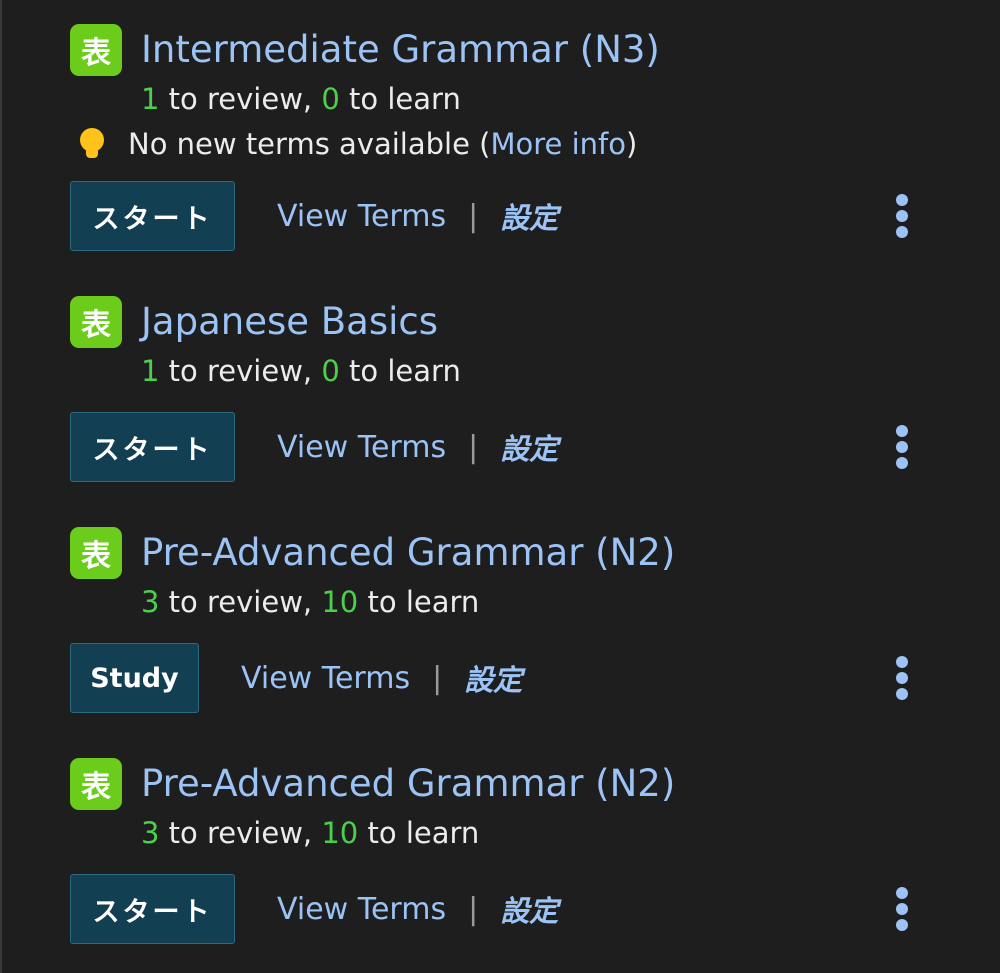 The width and height of the screenshot is (1000, 973). What do you see at coordinates (400, 50) in the screenshot?
I see `deck-title: Intermediate Grammar (N3)` at bounding box center [400, 50].